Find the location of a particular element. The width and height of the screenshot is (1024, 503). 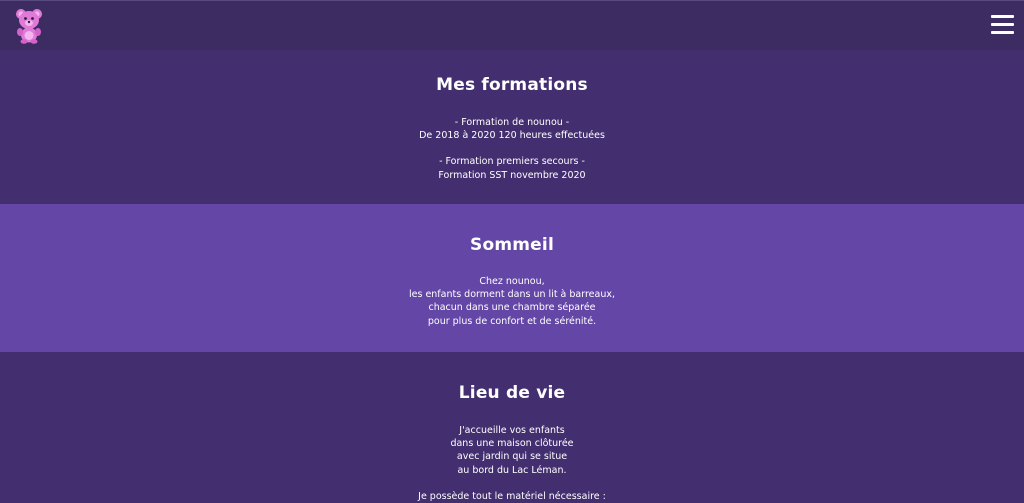

lieu-de-vie-title: Lieu de vie is located at coordinates (512, 393).